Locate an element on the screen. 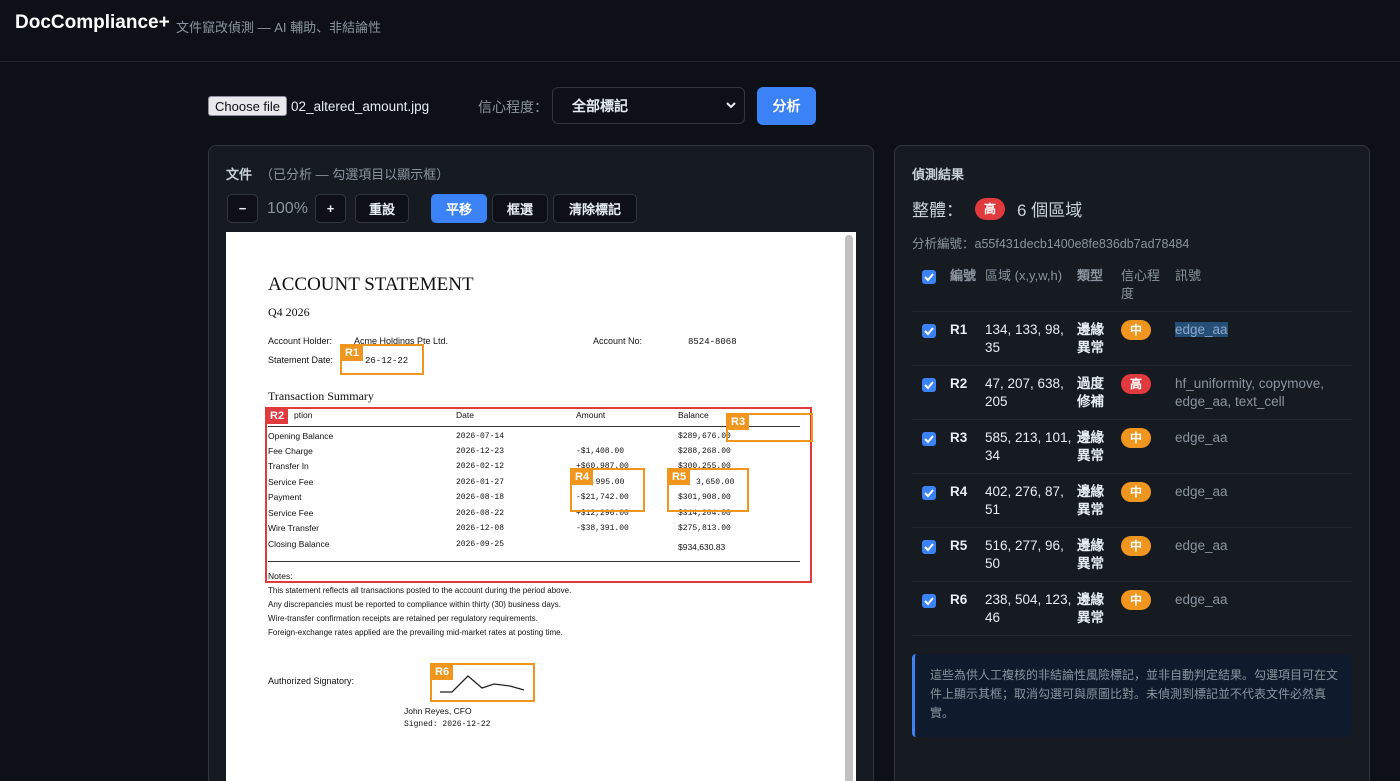 The height and width of the screenshot is (781, 1400). row-id: R3 is located at coordinates (959, 437).